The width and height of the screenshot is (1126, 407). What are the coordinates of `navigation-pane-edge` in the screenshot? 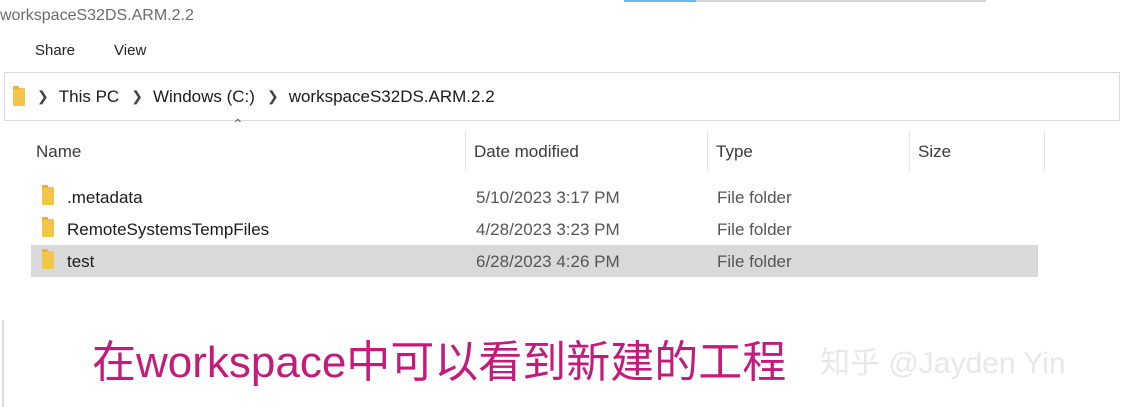 It's located at (3, 363).